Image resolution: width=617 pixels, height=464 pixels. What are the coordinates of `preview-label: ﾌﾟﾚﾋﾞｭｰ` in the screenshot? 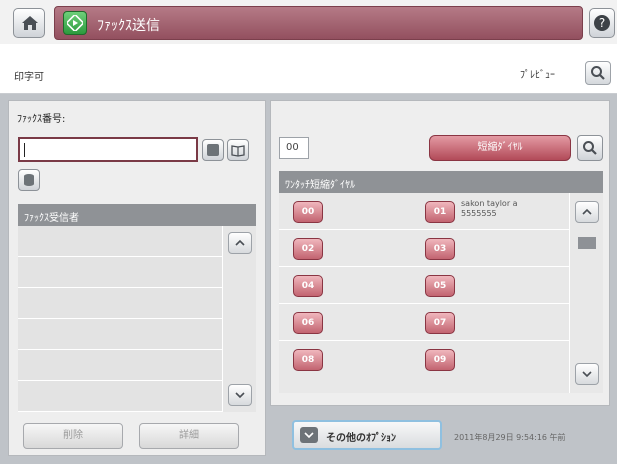 It's located at (537, 75).